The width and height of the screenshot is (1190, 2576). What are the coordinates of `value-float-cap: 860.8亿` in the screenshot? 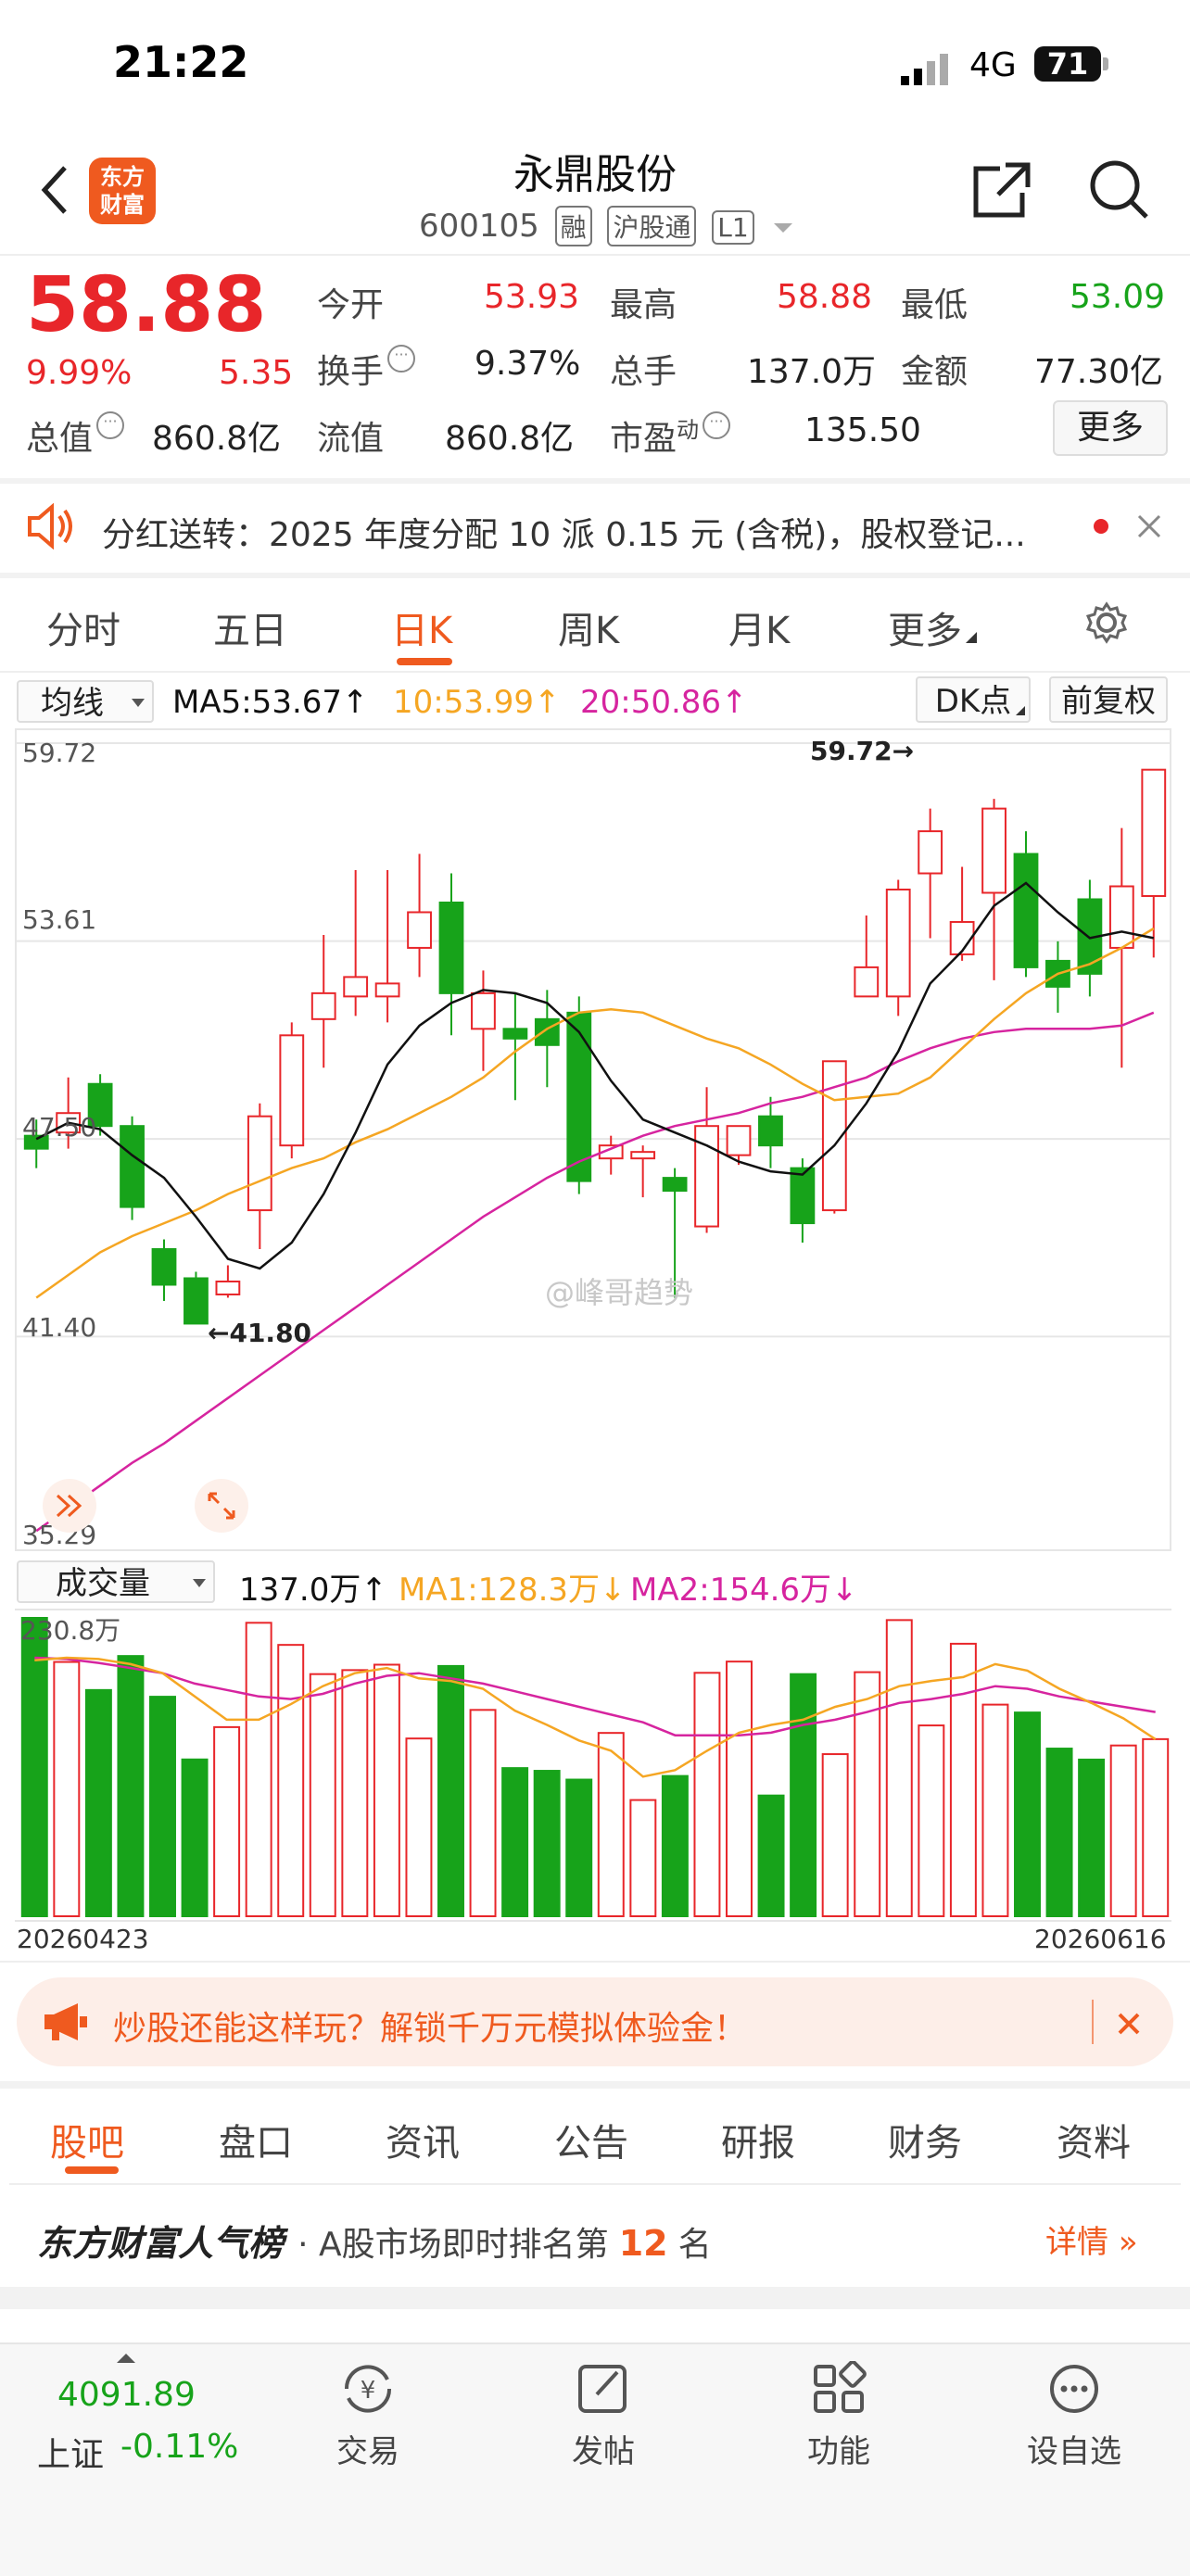 It's located at (510, 439).